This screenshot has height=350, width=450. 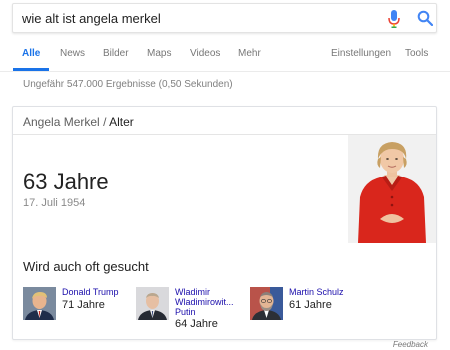 I want to click on search-box, so click(x=224, y=18).